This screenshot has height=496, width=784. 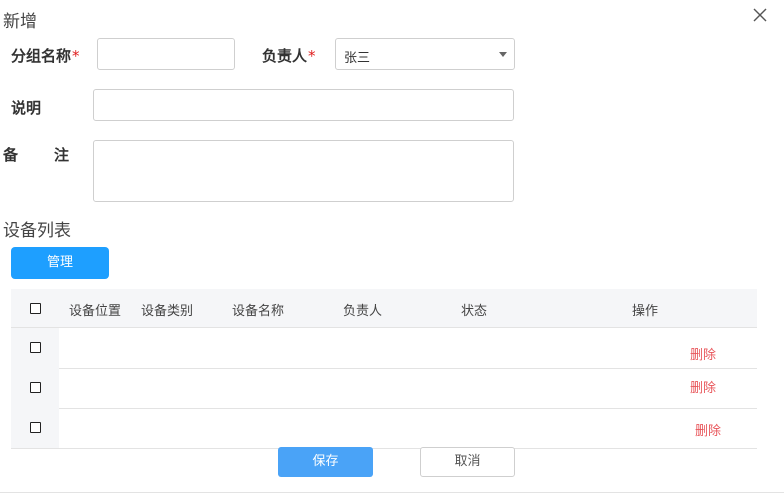 I want to click on remark-label-1: 备, so click(x=11, y=155).